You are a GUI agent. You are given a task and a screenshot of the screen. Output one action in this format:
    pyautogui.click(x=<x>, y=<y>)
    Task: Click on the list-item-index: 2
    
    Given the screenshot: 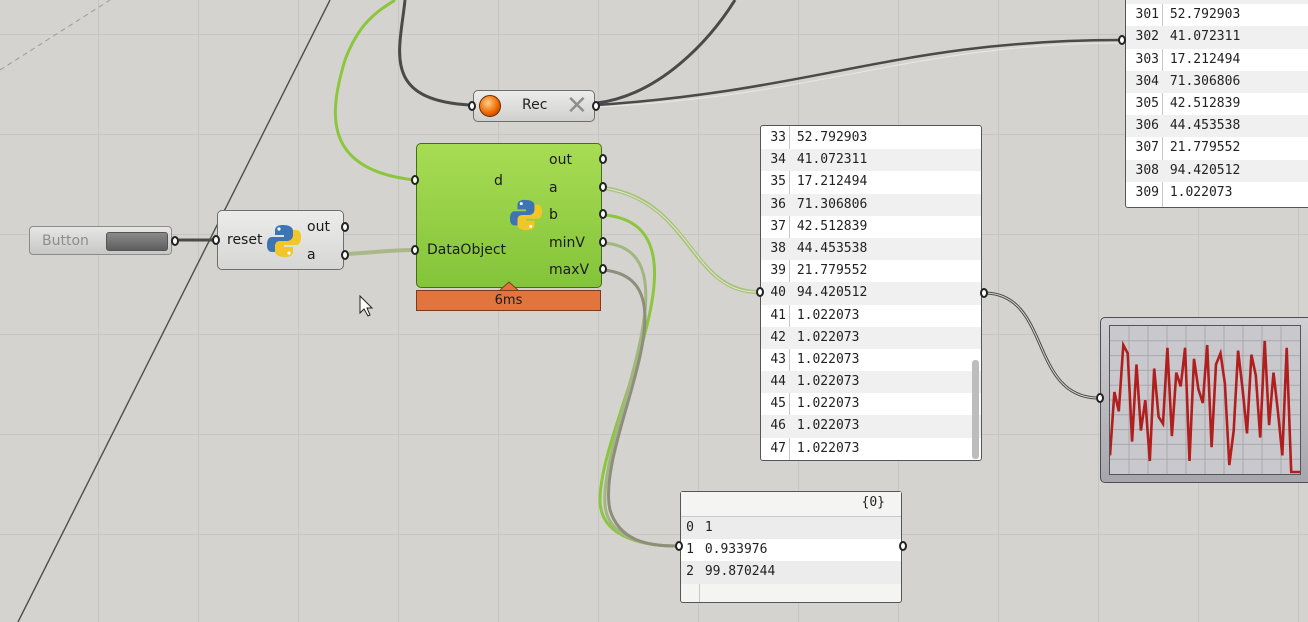 What is the action you would take?
    pyautogui.click(x=690, y=572)
    